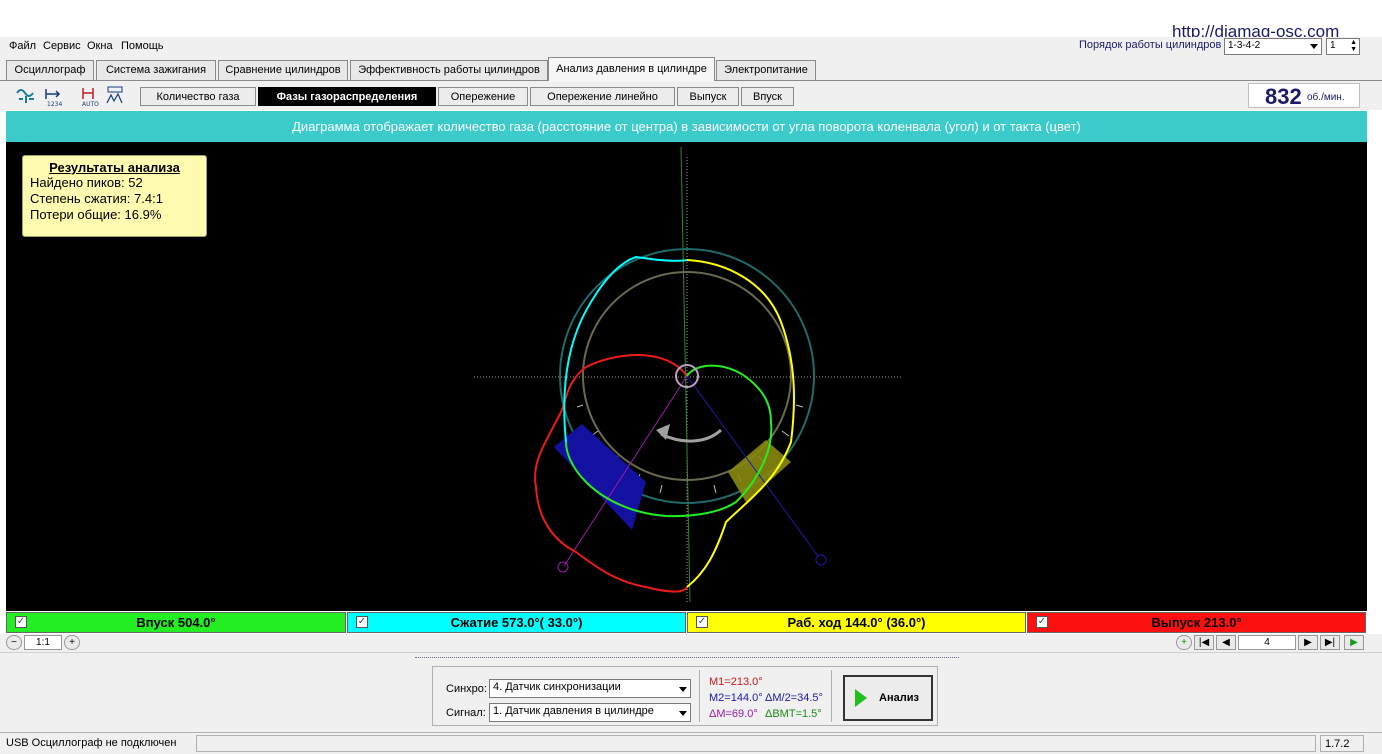 This screenshot has height=754, width=1382. What do you see at coordinates (142, 46) in the screenshot?
I see `menu-help: Помощь` at bounding box center [142, 46].